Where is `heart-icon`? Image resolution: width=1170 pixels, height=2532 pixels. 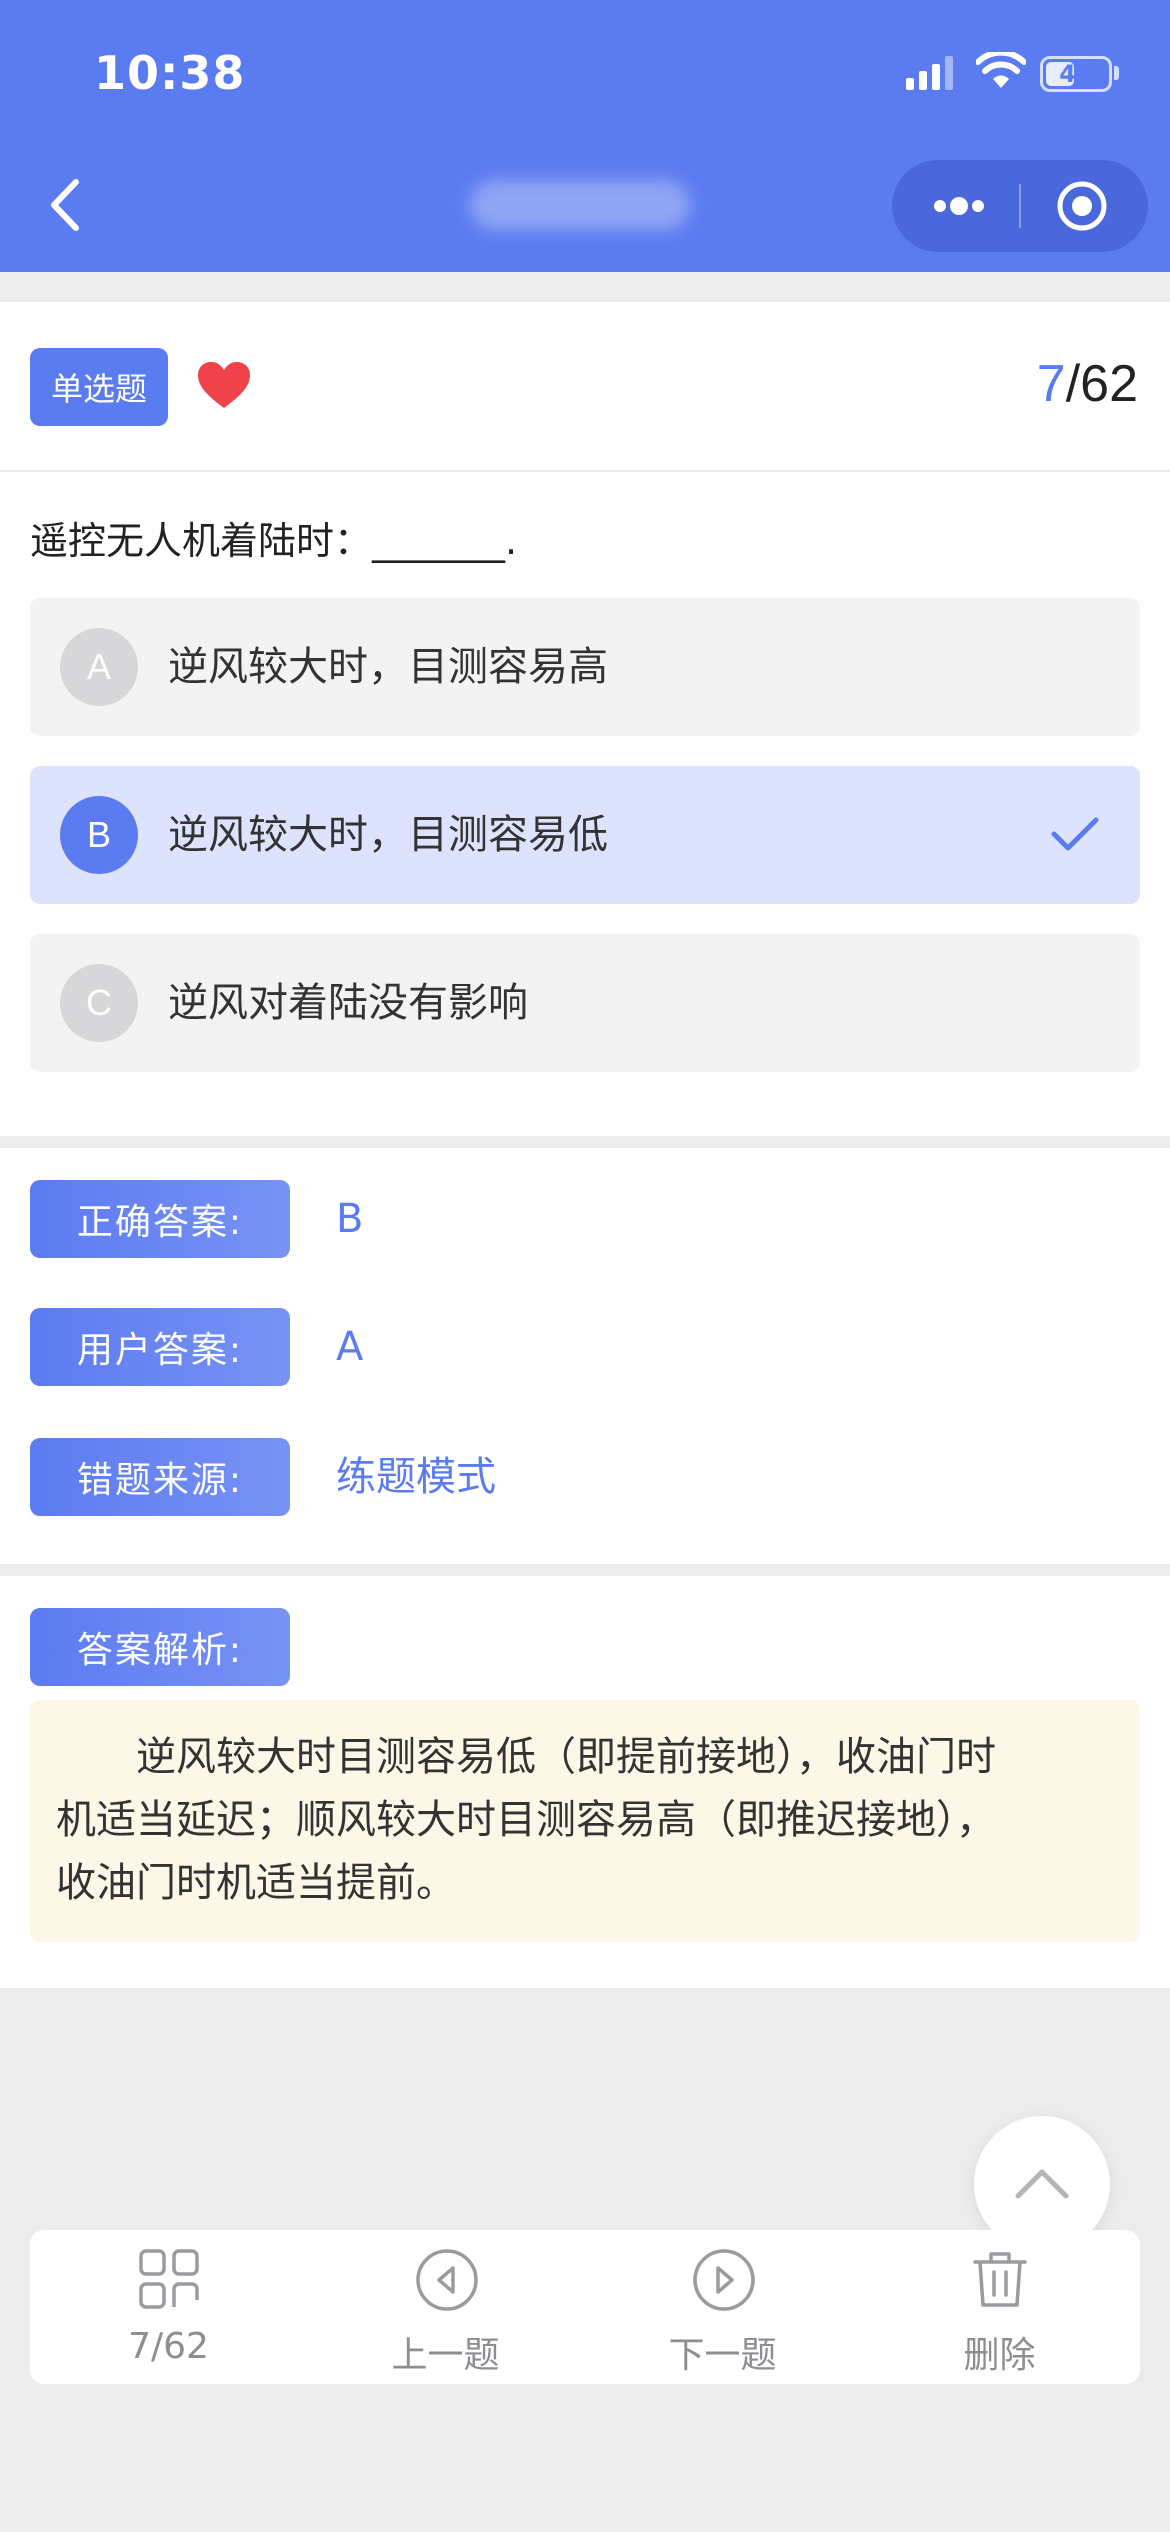 heart-icon is located at coordinates (224, 385).